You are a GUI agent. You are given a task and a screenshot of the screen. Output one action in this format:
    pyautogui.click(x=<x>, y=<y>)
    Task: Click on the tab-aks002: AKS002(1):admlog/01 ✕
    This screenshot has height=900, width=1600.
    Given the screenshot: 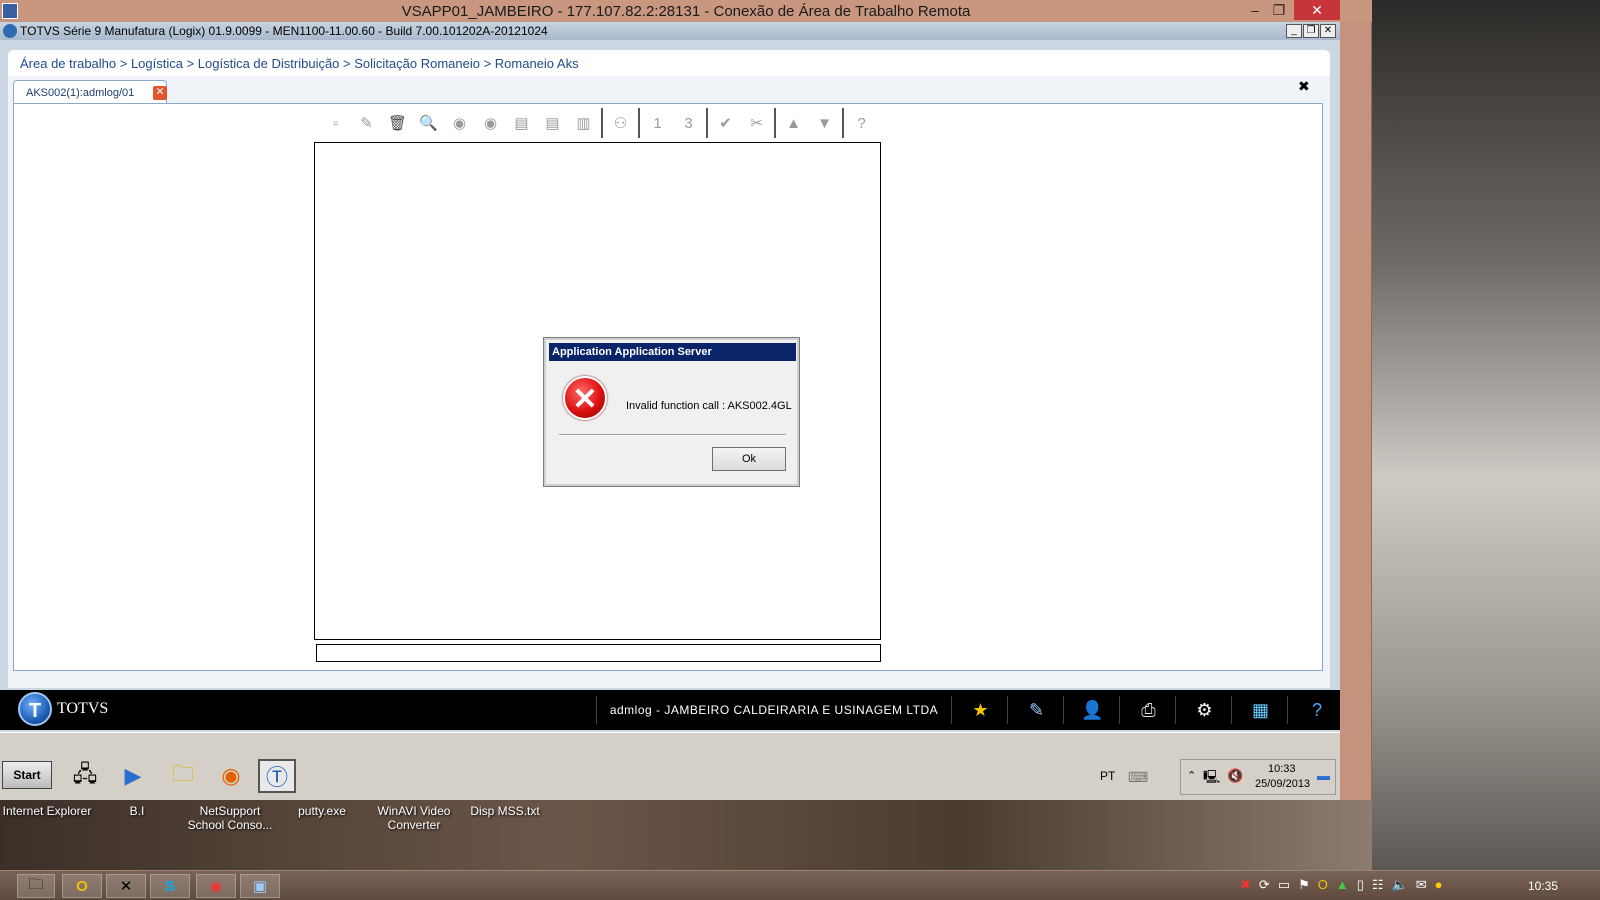 What is the action you would take?
    pyautogui.click(x=90, y=92)
    